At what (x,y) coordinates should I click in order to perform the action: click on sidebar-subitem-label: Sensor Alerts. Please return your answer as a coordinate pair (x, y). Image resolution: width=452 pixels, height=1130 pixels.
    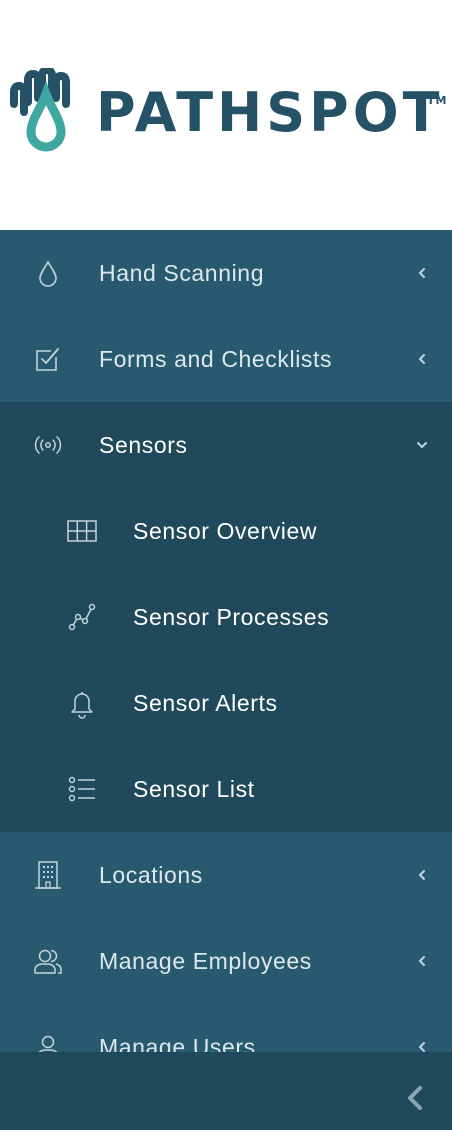
    Looking at the image, I should click on (205, 702).